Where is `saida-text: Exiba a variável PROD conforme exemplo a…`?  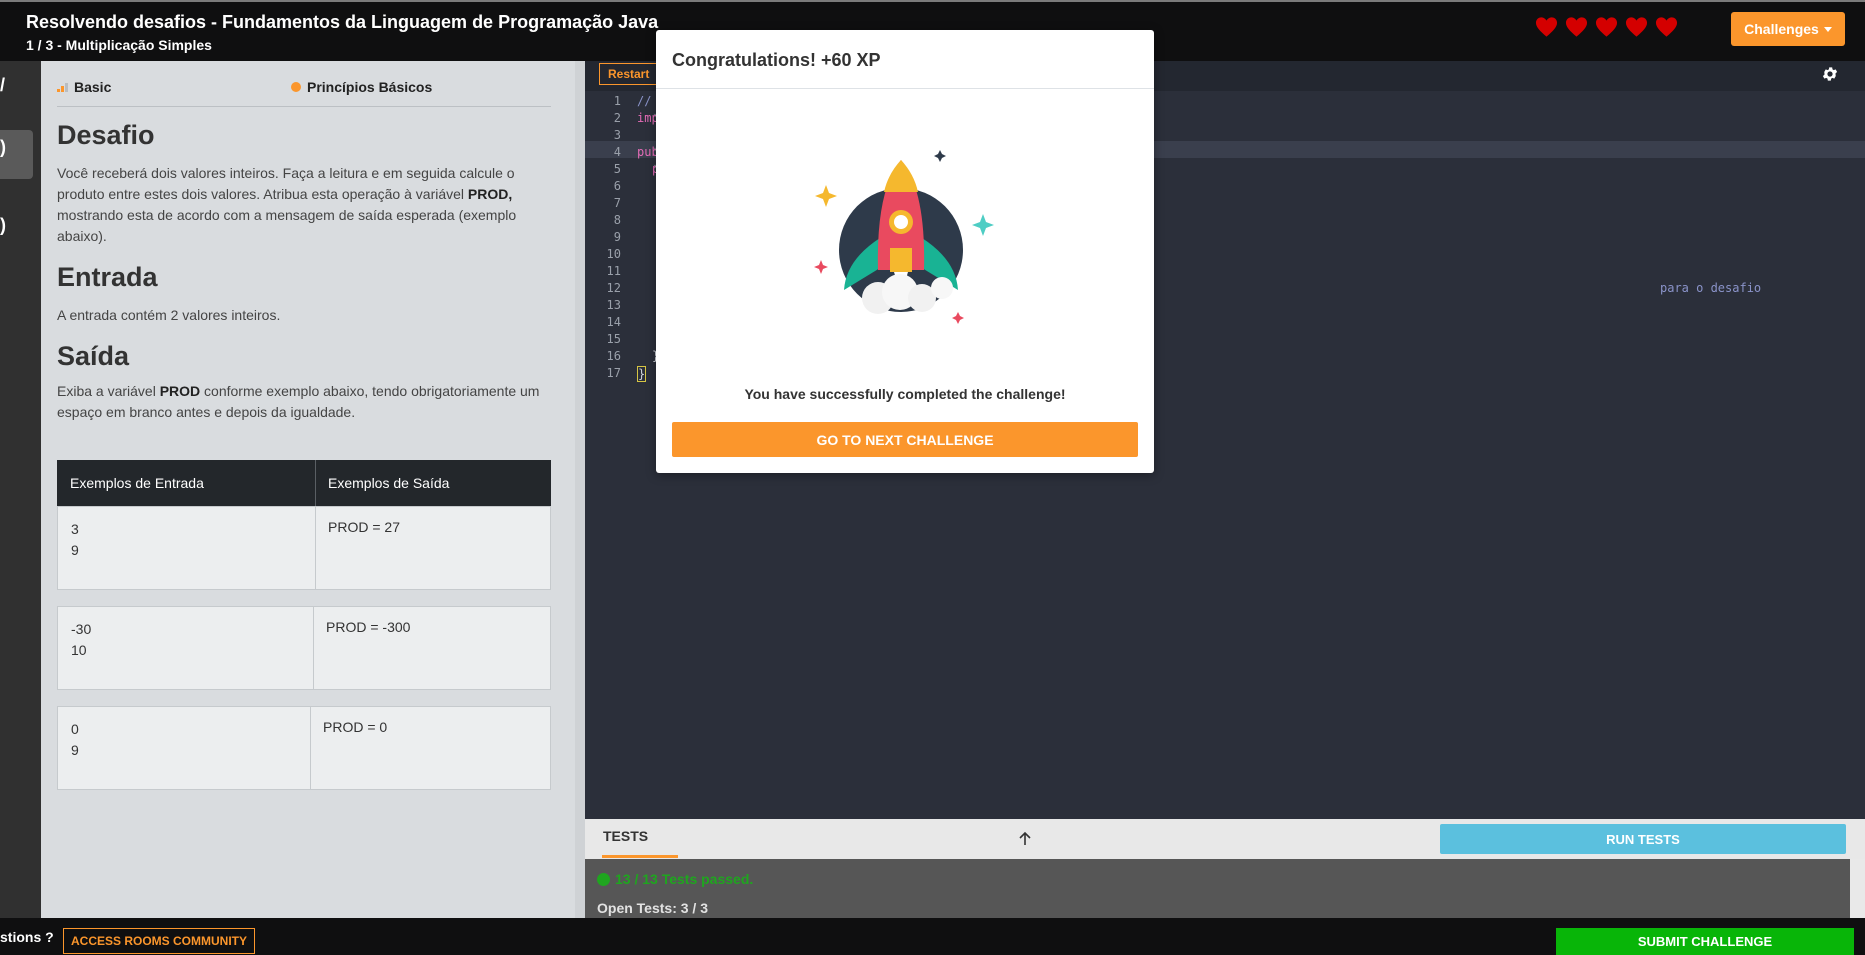 saida-text: Exiba a variável PROD conforme exemplo a… is located at coordinates (298, 401).